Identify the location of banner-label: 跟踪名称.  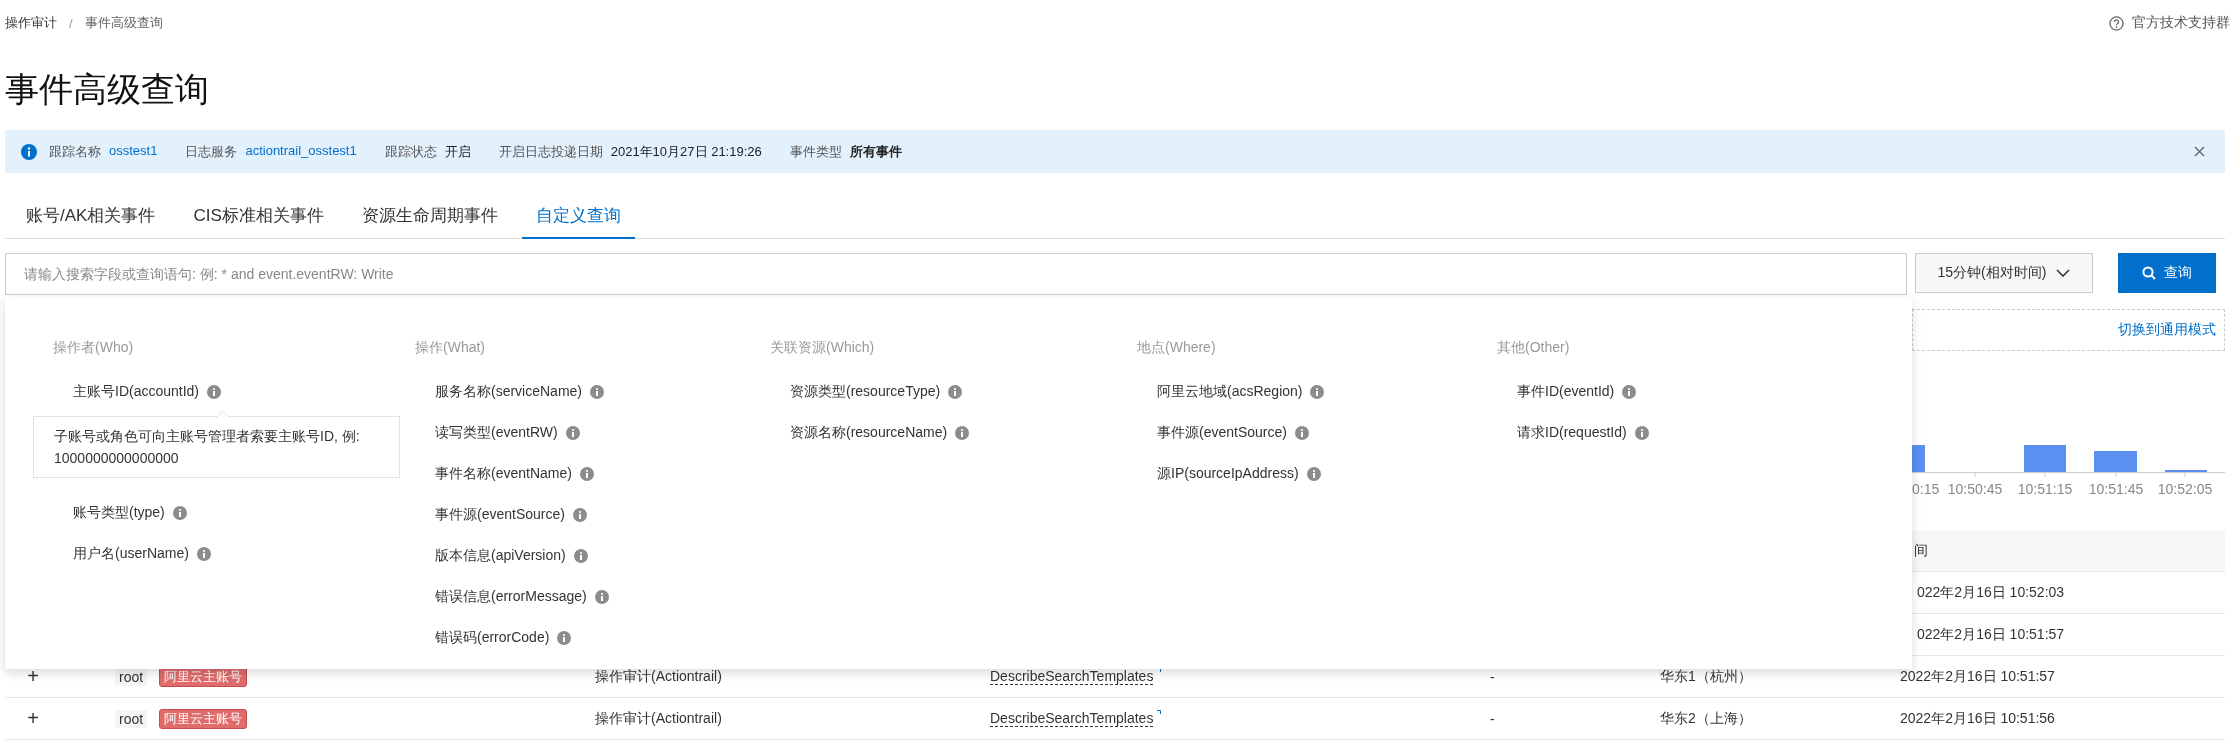
(75, 151).